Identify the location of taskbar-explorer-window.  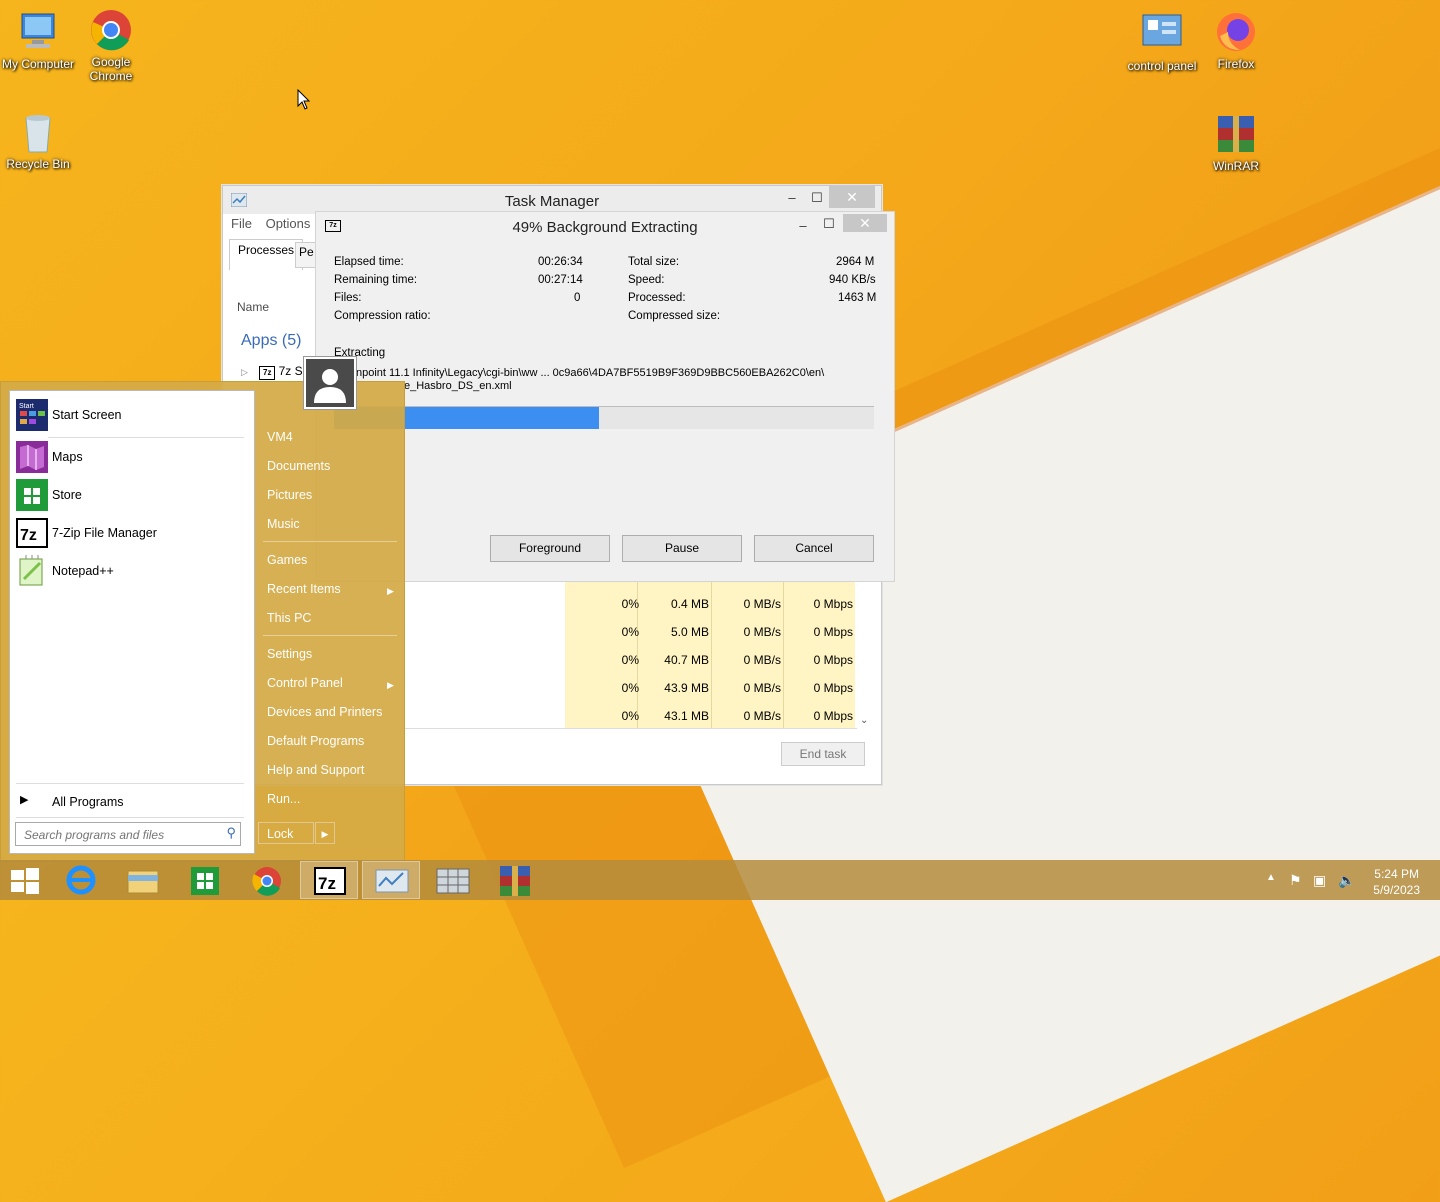
(453, 880).